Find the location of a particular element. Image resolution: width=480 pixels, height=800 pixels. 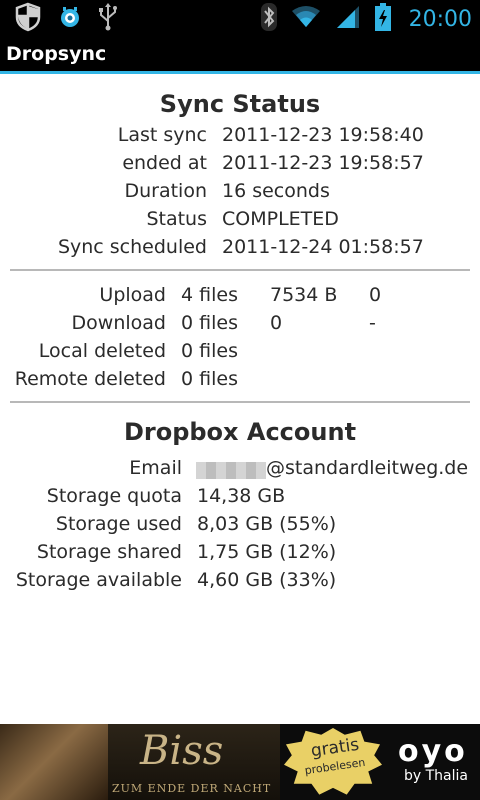

app-title: Dropsync is located at coordinates (56, 54).